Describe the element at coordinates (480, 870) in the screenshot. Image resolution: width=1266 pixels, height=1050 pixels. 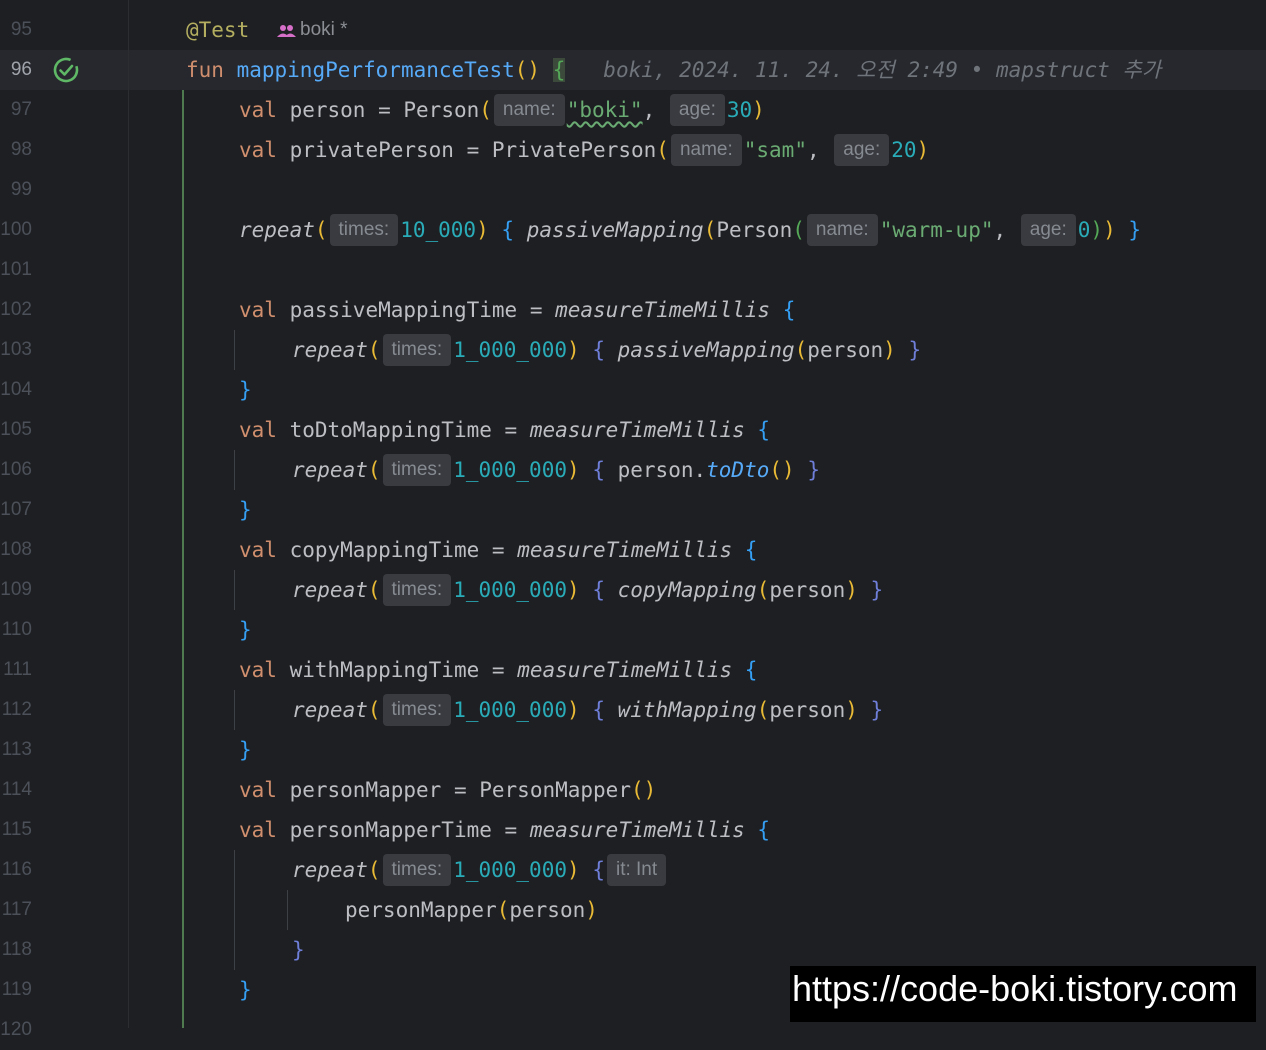
I see `code-line-116: repeat(times: 1_000_000) {it: Int` at that location.